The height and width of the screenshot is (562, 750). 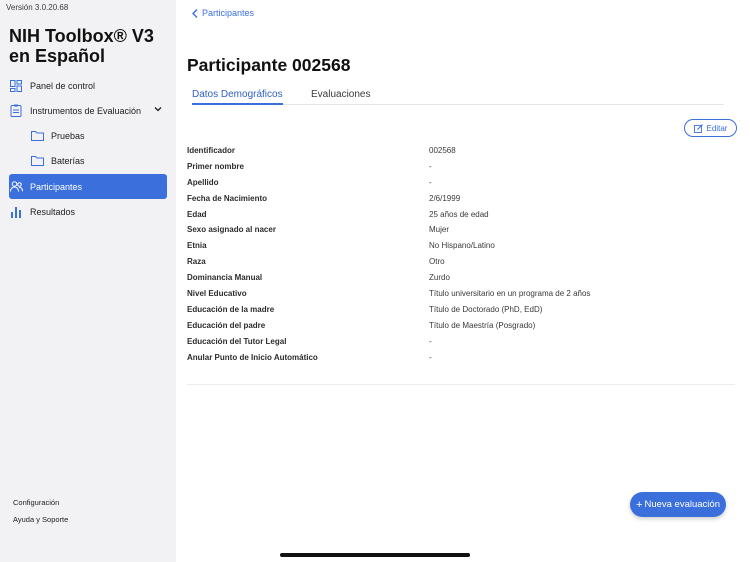 What do you see at coordinates (197, 214) in the screenshot?
I see `field-label: Edad` at bounding box center [197, 214].